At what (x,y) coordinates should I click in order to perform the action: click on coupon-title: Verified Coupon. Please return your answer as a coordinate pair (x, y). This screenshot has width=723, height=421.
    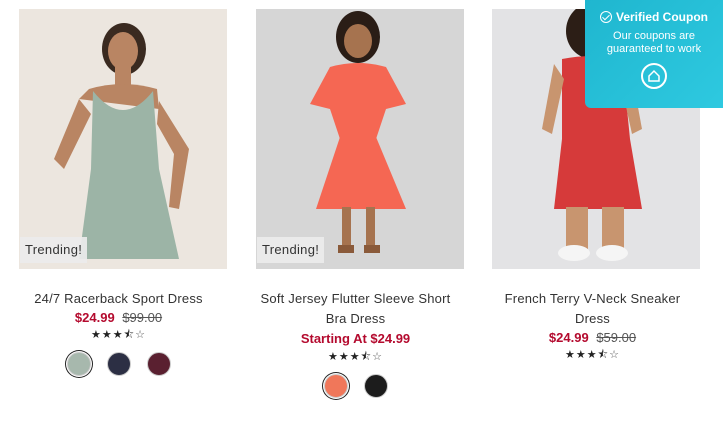
    Looking at the image, I should click on (661, 17).